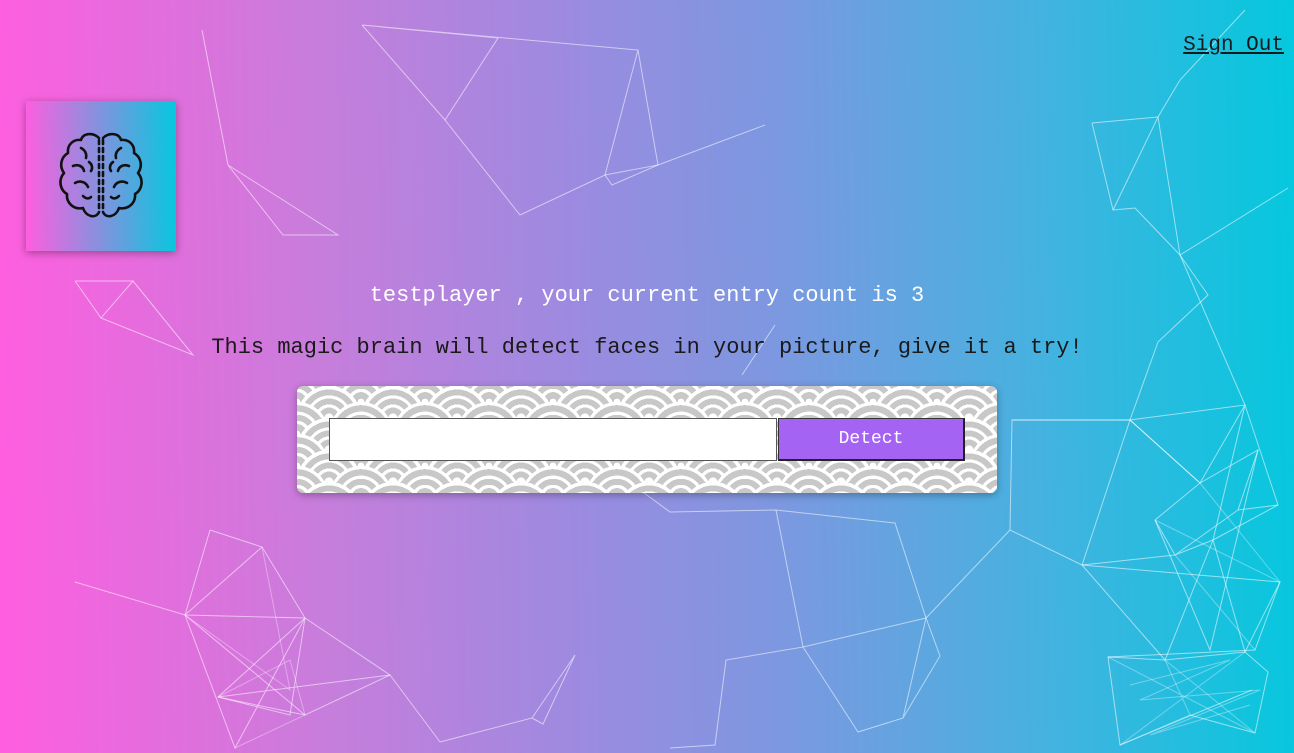 This screenshot has height=753, width=1294. What do you see at coordinates (706, 295) in the screenshot?
I see `entry-count-label: , your current entry count is` at bounding box center [706, 295].